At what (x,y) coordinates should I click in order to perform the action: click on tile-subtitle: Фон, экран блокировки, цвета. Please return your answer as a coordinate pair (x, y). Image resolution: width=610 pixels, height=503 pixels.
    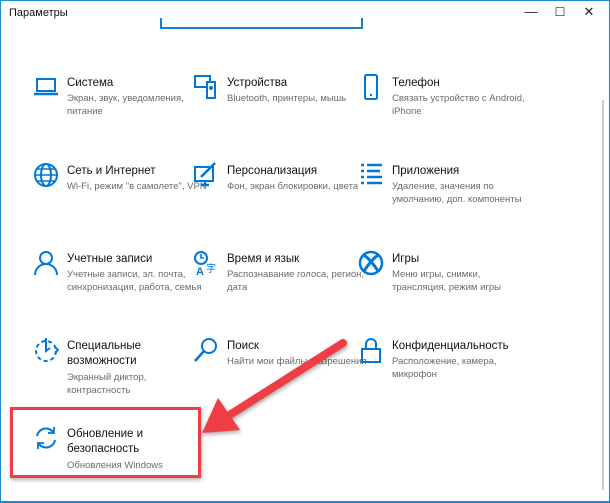
    Looking at the image, I should click on (293, 186).